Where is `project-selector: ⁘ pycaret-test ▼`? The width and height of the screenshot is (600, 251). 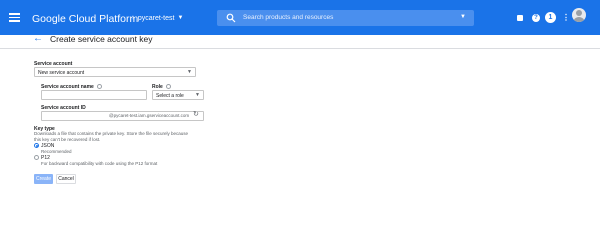 project-selector: ⁘ pycaret-test ▼ is located at coordinates (157, 18).